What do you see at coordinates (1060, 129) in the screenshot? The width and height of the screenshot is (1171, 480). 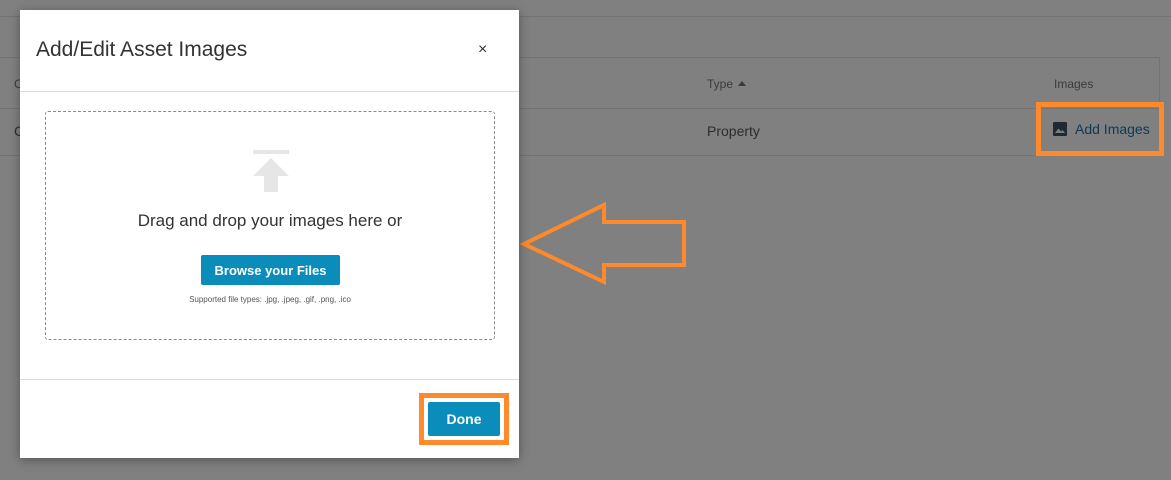 I see `image-icon` at bounding box center [1060, 129].